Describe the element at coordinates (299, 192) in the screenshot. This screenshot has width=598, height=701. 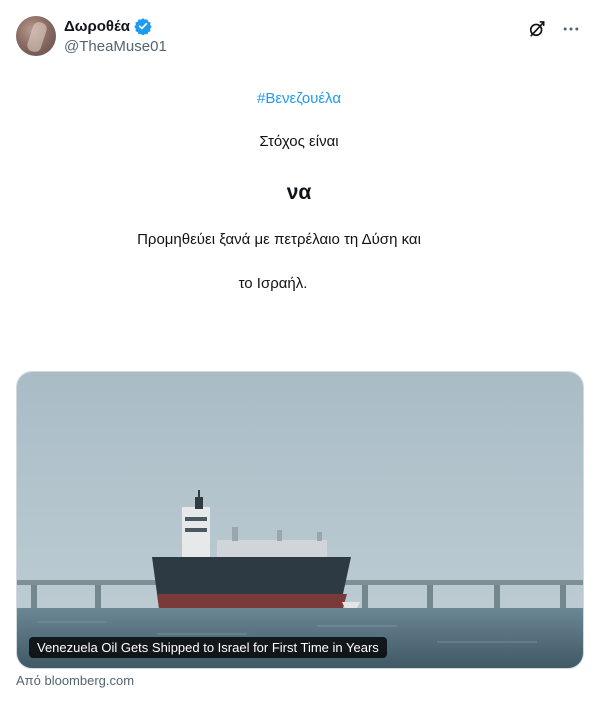
I see `post-text-line-2: να` at that location.